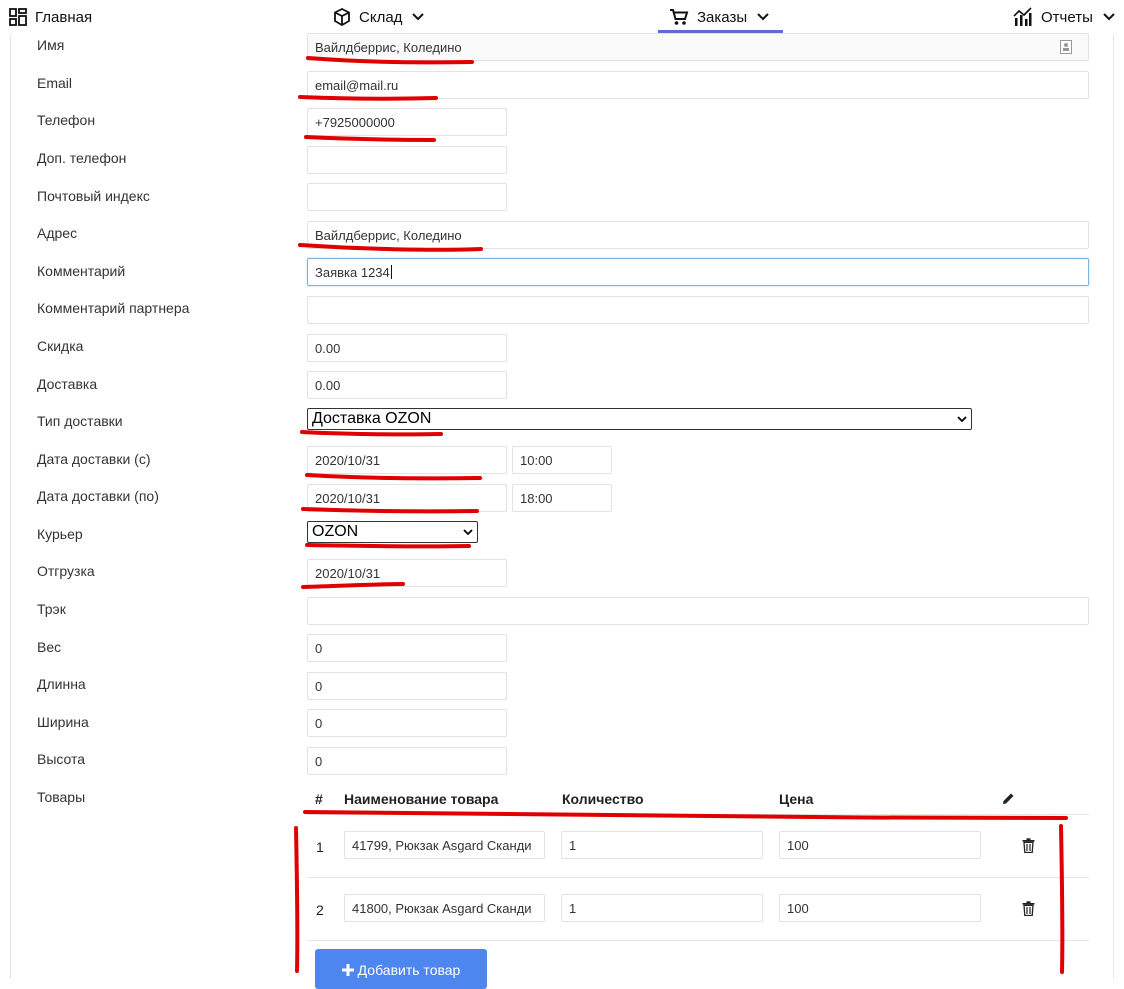 The height and width of the screenshot is (989, 1124). I want to click on row-2-num: 2, so click(320, 910).